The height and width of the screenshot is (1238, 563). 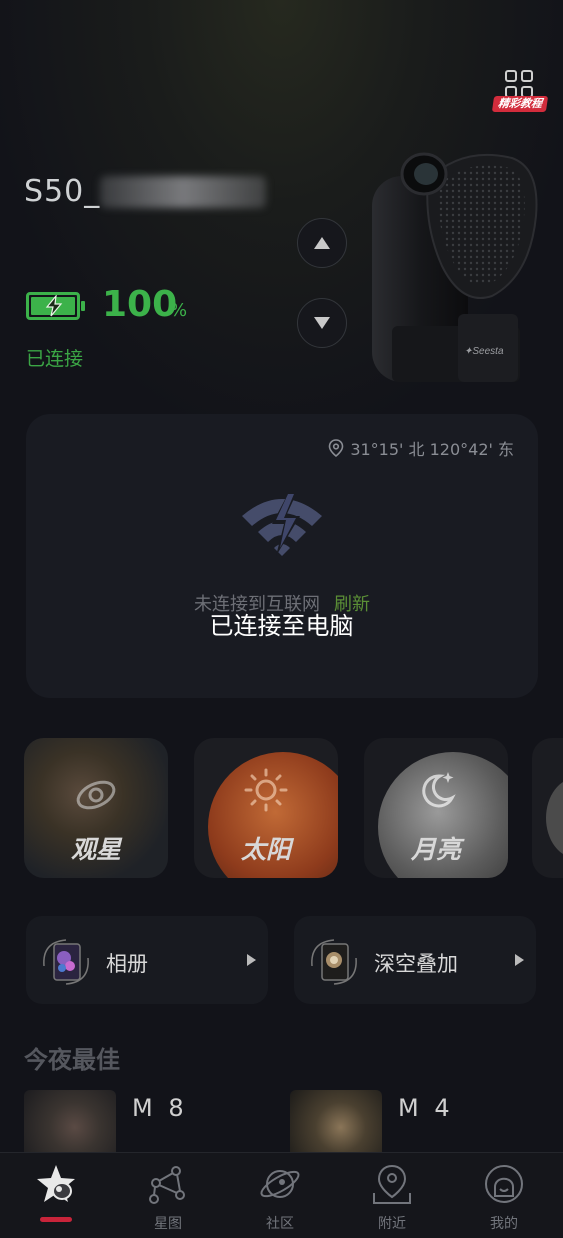 I want to click on grid-icon, so click(x=520, y=84).